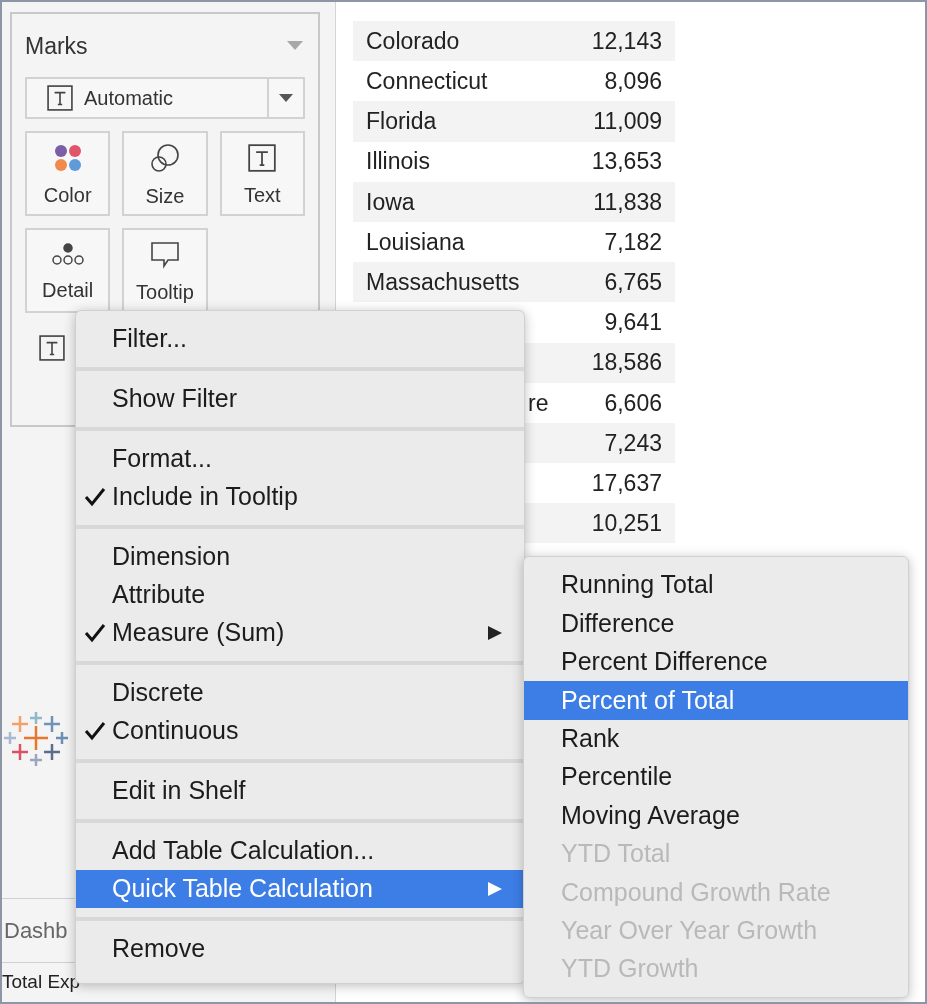 This screenshot has height=1004, width=927. What do you see at coordinates (300, 889) in the screenshot?
I see `menu-item: Quick Table Calculation` at bounding box center [300, 889].